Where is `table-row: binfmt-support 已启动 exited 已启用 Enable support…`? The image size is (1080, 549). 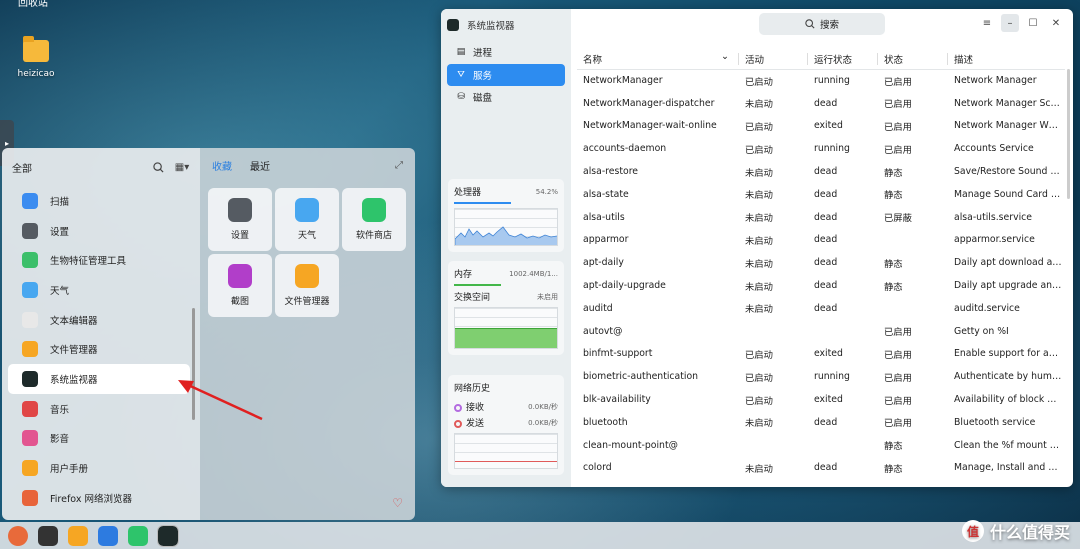 table-row: binfmt-support 已启动 exited 已启用 Enable support… is located at coordinates (821, 354).